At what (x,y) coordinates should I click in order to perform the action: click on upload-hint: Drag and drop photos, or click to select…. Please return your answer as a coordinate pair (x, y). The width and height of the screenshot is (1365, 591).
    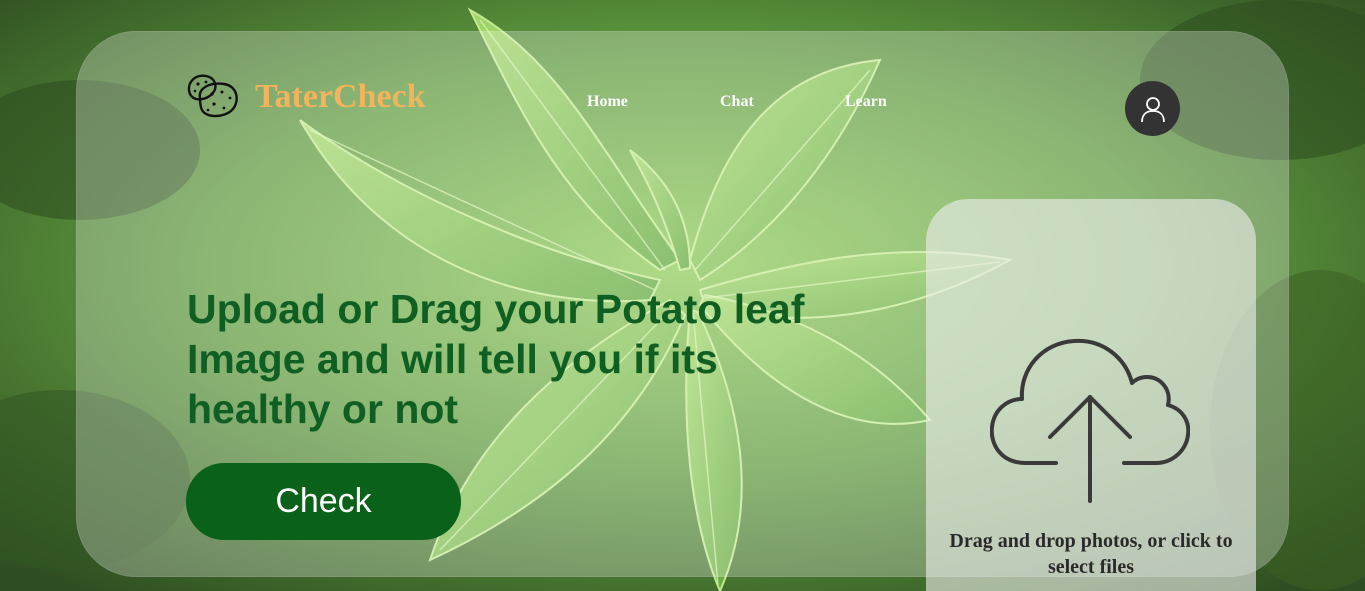
    Looking at the image, I should click on (1091, 554).